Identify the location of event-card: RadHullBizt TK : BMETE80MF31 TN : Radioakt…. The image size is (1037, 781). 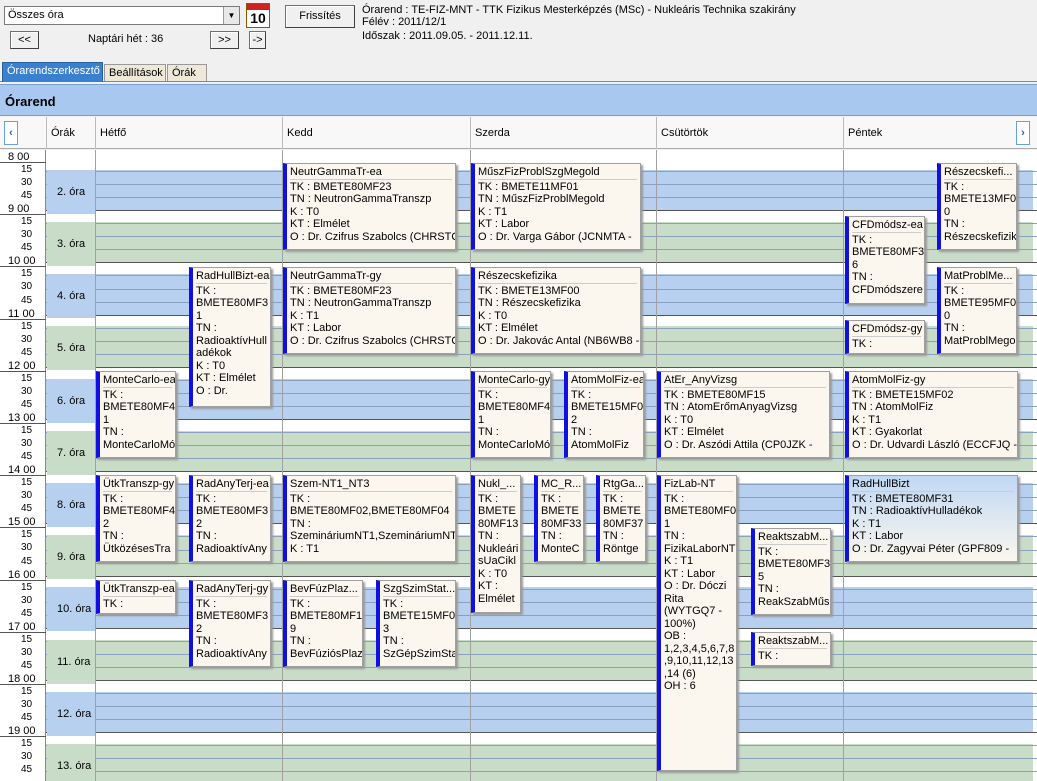
(931, 518).